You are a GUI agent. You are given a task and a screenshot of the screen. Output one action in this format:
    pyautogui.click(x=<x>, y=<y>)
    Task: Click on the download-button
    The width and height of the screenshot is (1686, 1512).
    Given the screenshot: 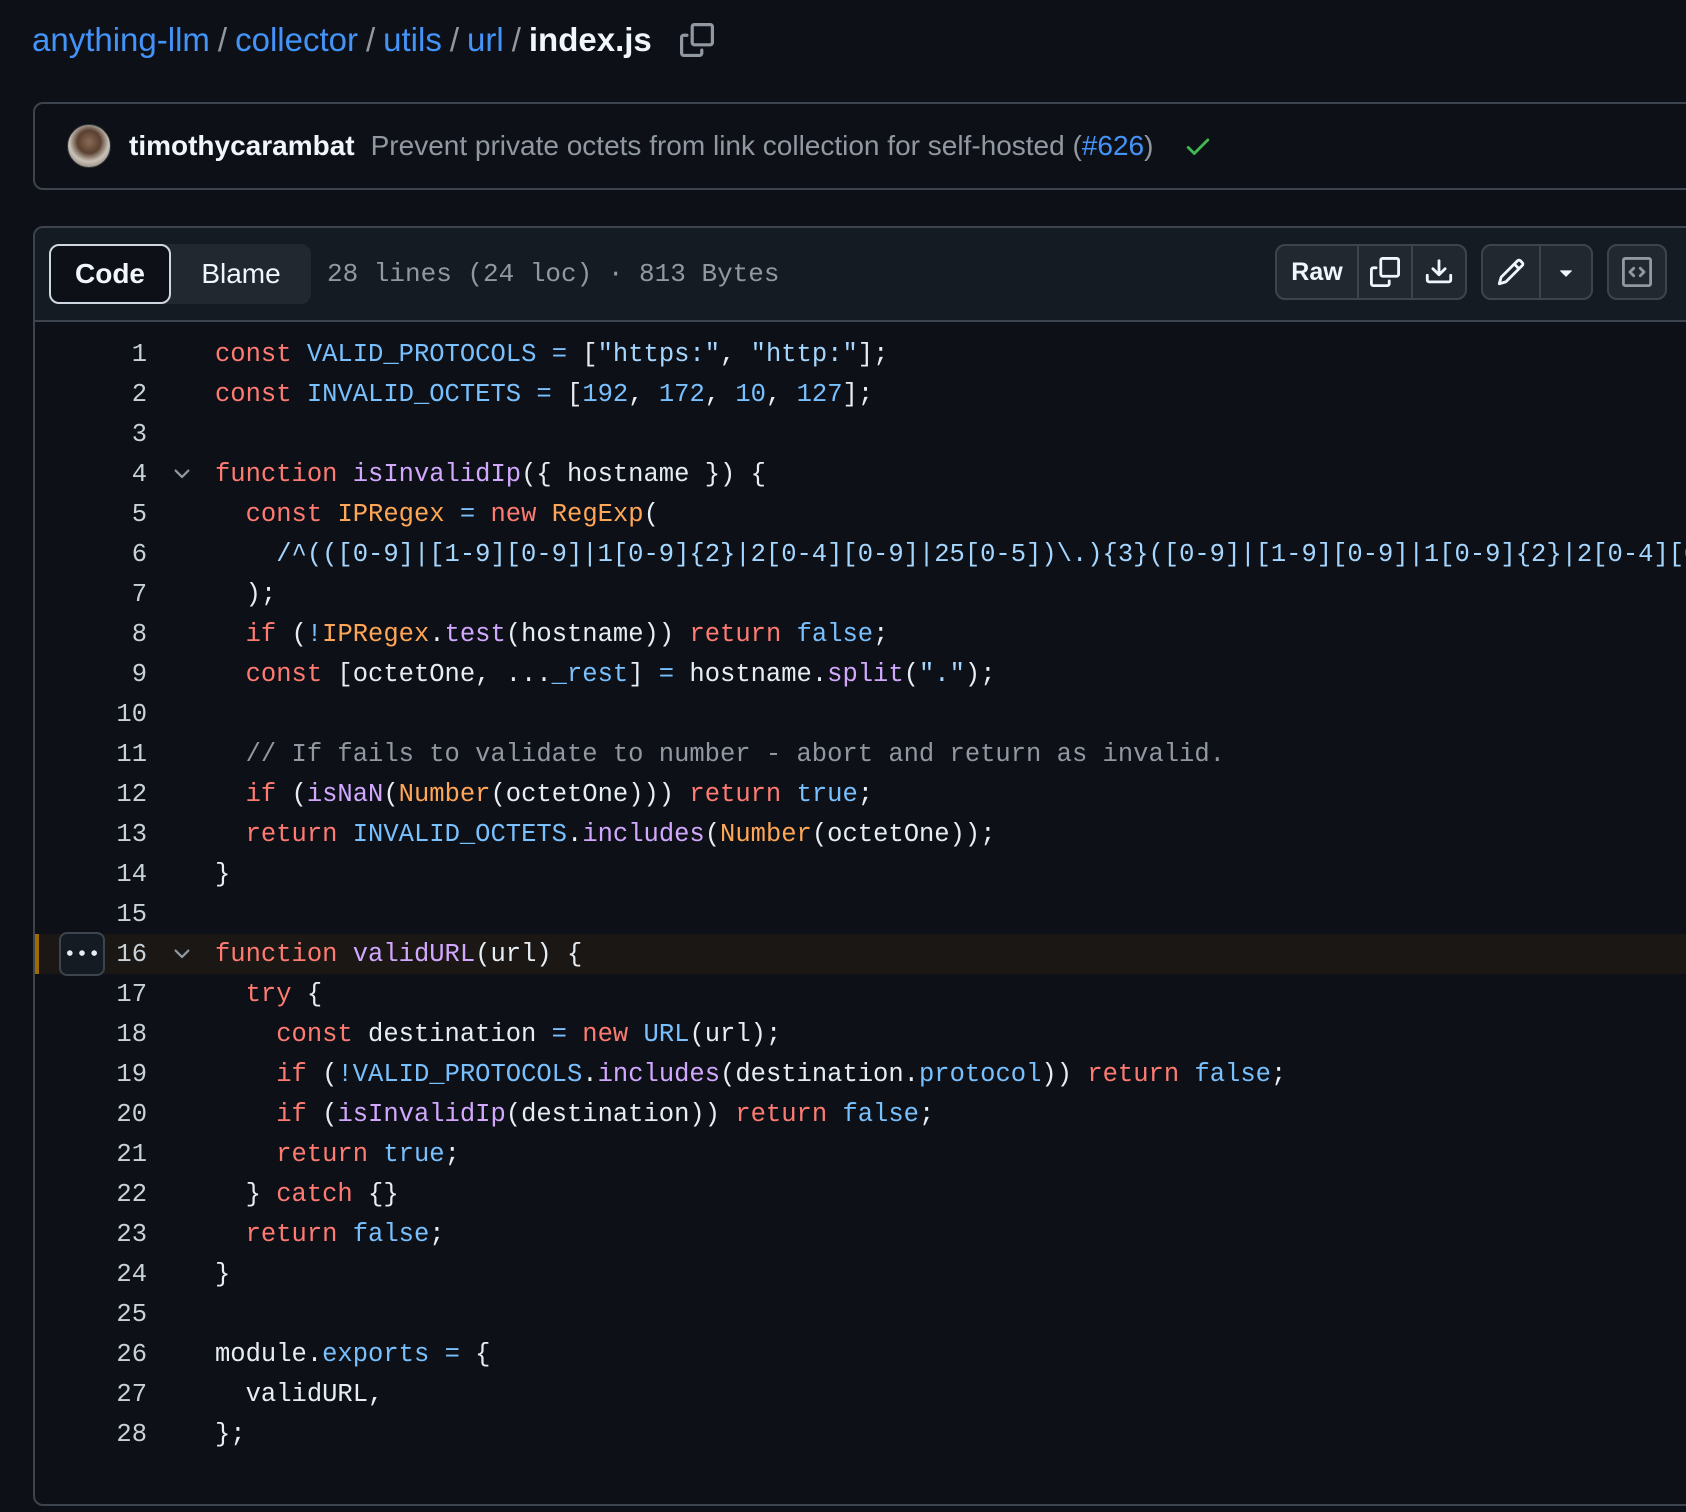 What is the action you would take?
    pyautogui.click(x=1438, y=272)
    